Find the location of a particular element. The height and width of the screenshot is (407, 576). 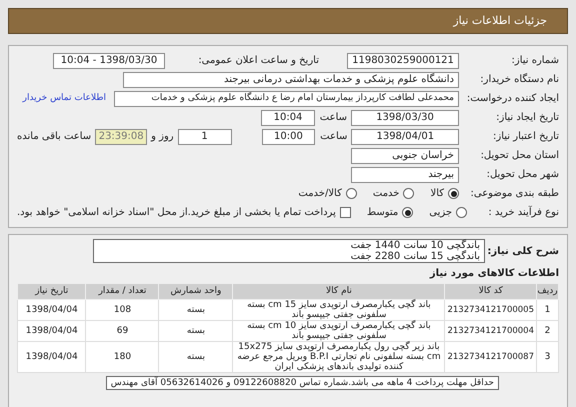

field-label: روز و is located at coordinates (162, 137).